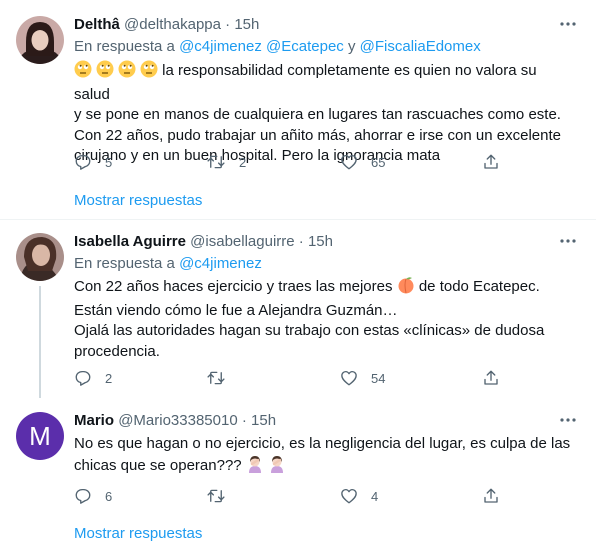 The height and width of the screenshot is (548, 596). What do you see at coordinates (375, 496) in the screenshot?
I see `like-count: 4` at bounding box center [375, 496].